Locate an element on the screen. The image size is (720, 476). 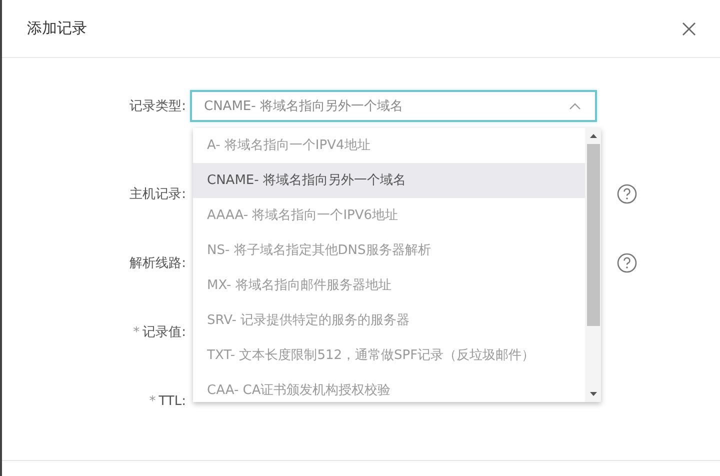
dropdown-option: AAAA- 将域名指向一个IPV6地址 is located at coordinates (389, 215).